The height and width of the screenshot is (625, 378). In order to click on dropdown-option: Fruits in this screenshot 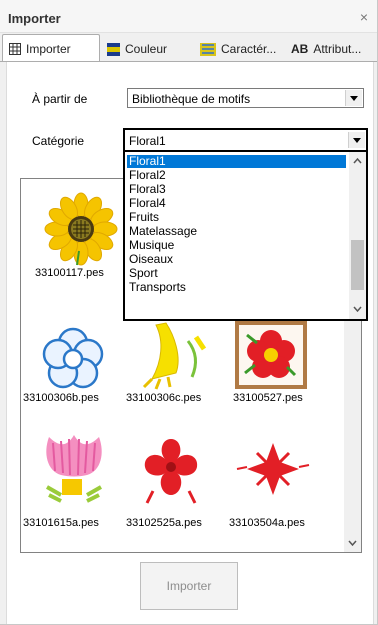, I will do `click(236, 217)`.